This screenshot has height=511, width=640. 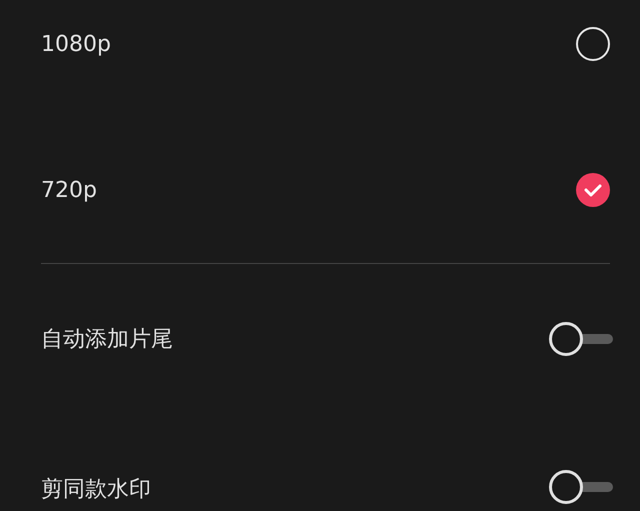 What do you see at coordinates (76, 44) in the screenshot?
I see `option-label: 1080p` at bounding box center [76, 44].